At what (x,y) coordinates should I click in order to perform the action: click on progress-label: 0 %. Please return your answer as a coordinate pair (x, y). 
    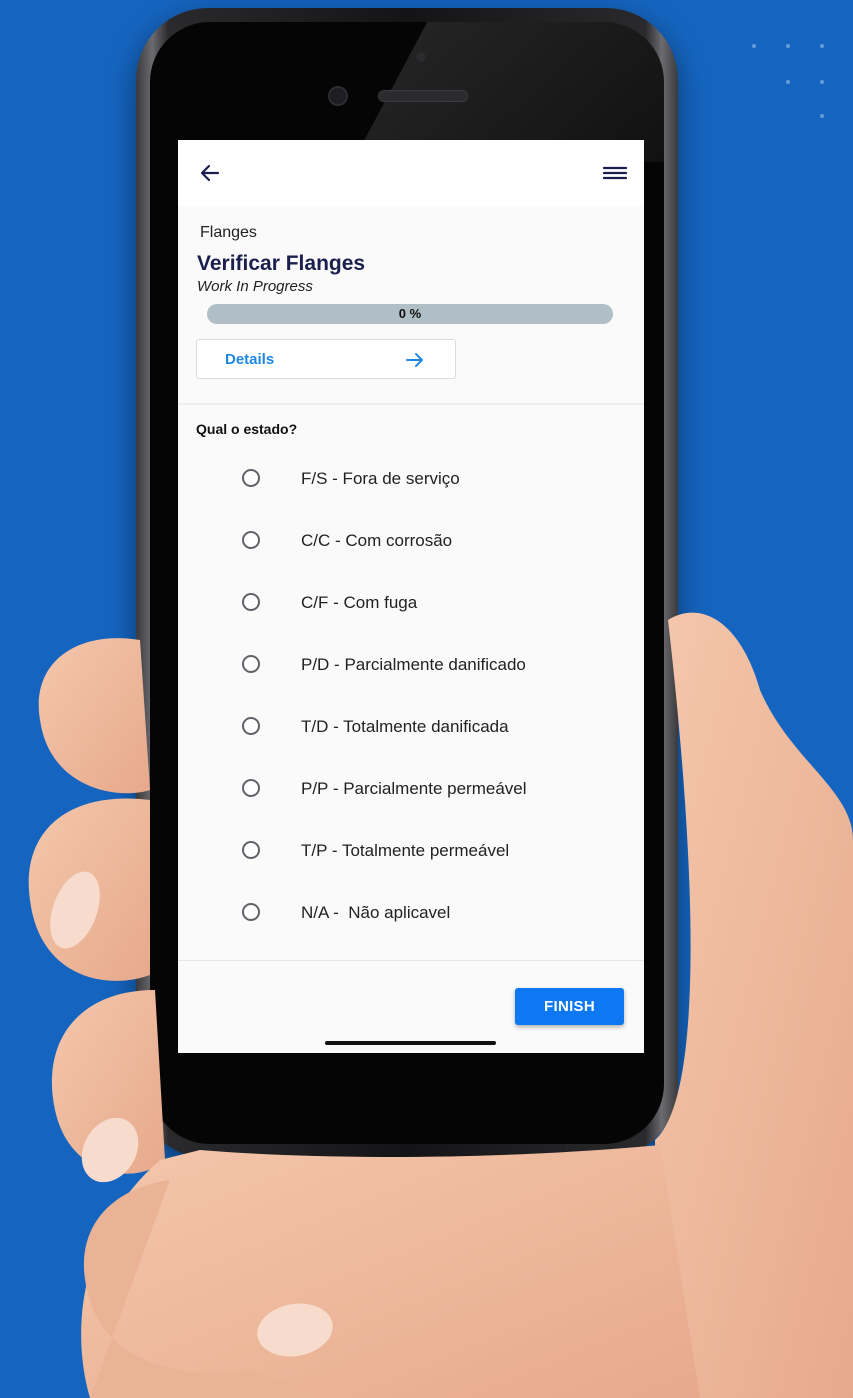
    Looking at the image, I should click on (410, 313).